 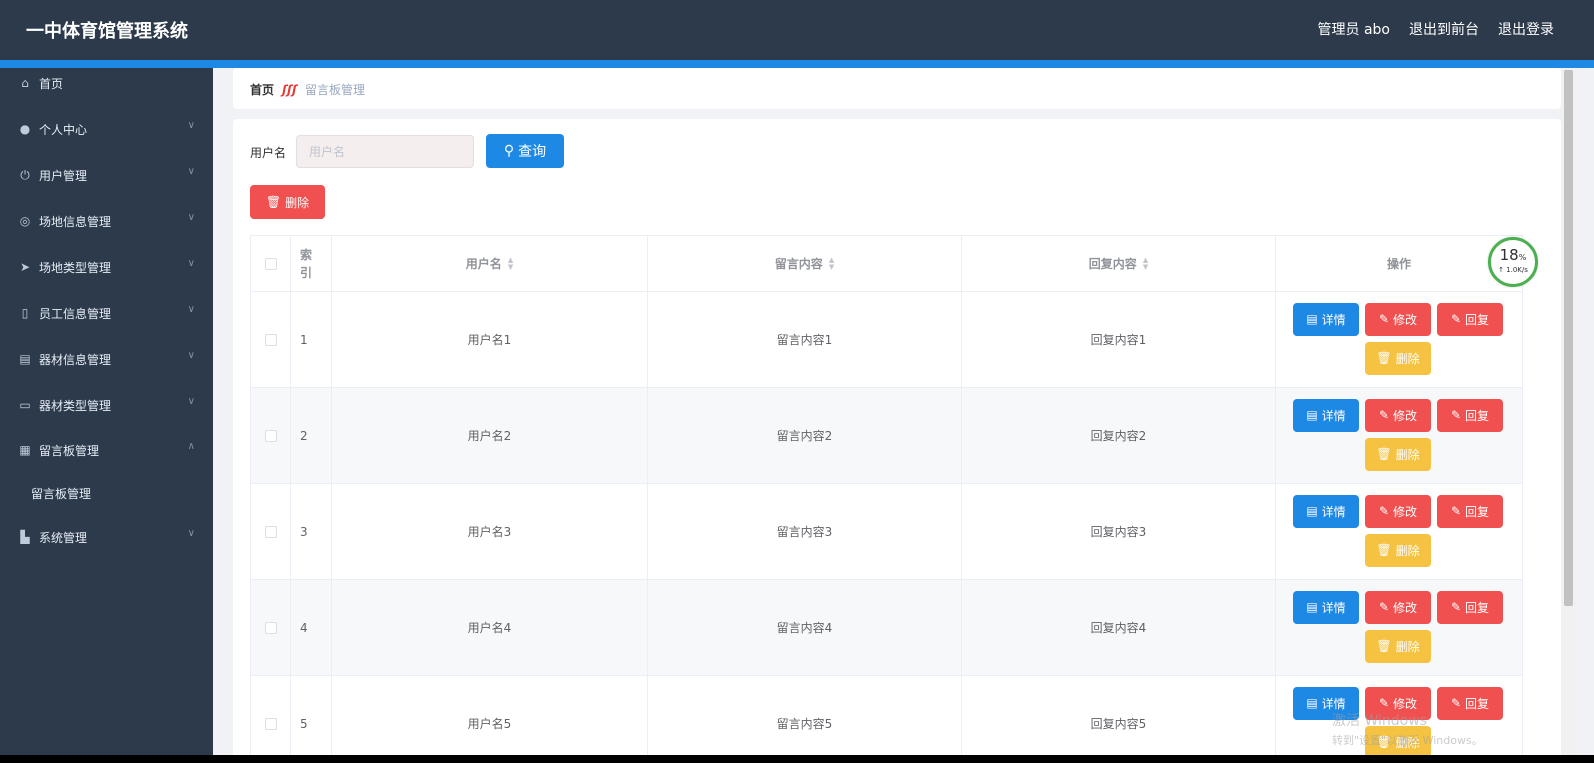 I want to click on sidebar-item-system-management: ▙ 系统管理 ∨, so click(x=106, y=537).